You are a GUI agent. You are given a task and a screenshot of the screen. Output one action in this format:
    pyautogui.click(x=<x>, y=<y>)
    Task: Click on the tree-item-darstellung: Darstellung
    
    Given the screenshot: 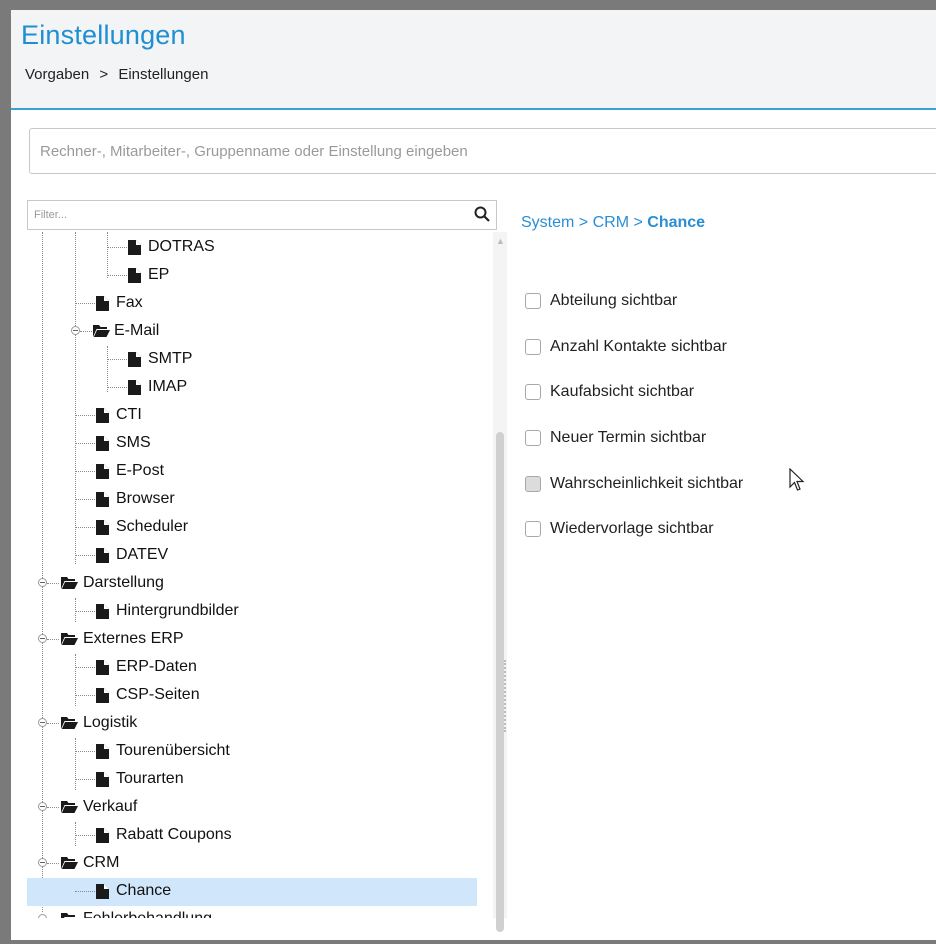 What is the action you would take?
    pyautogui.click(x=252, y=584)
    